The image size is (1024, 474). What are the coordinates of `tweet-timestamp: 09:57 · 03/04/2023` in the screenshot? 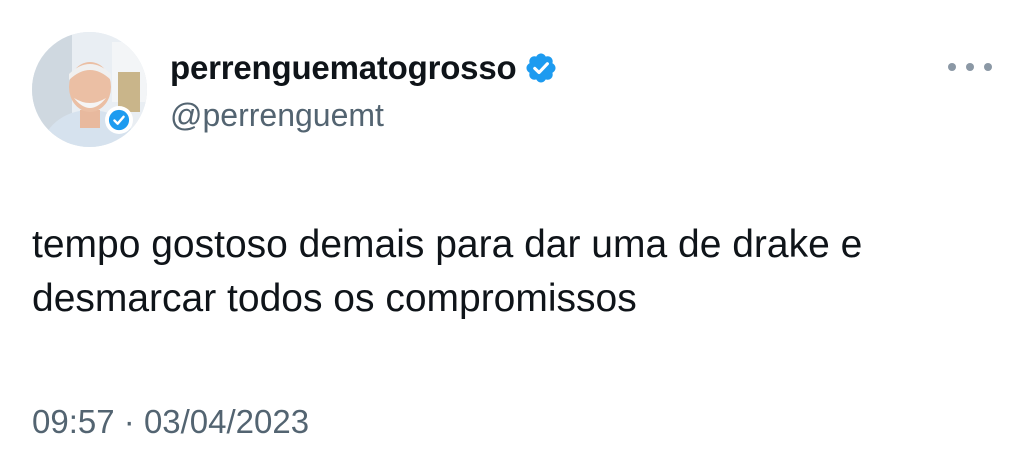 It's located at (170, 422).